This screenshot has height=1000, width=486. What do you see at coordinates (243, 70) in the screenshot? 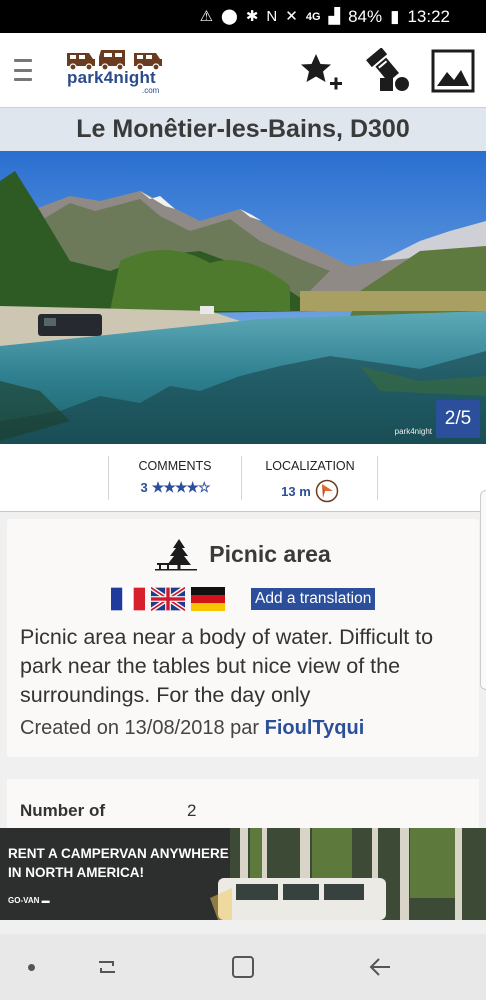
I see `app-bar: park4night .com` at bounding box center [243, 70].